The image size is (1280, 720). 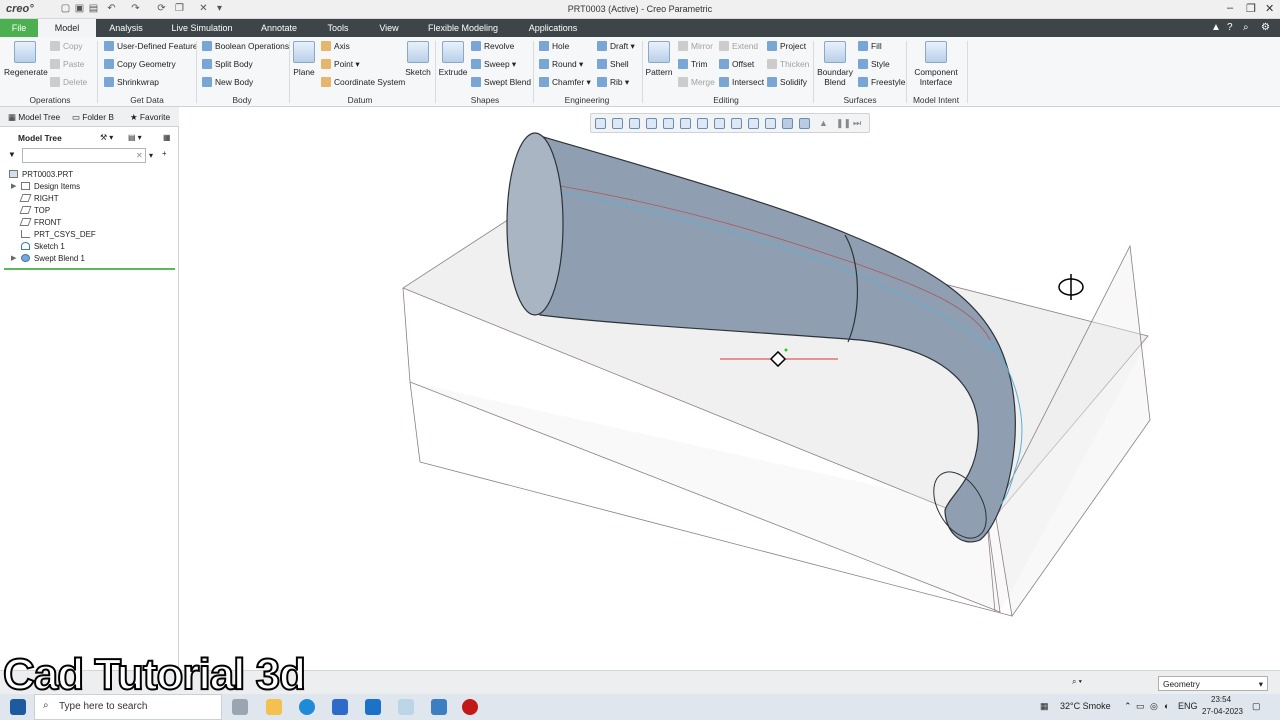 What do you see at coordinates (561, 64) in the screenshot?
I see `round-button: Round ▾` at bounding box center [561, 64].